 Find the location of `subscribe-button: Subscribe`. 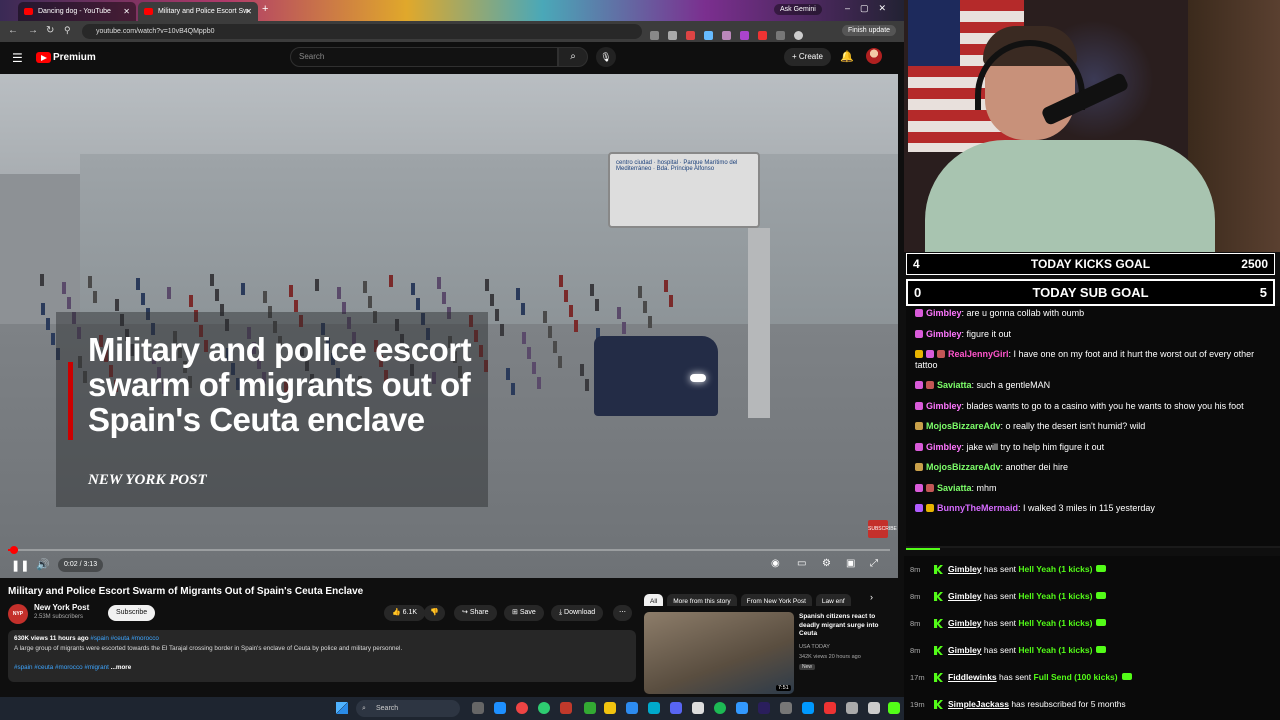

subscribe-button: Subscribe is located at coordinates (132, 613).